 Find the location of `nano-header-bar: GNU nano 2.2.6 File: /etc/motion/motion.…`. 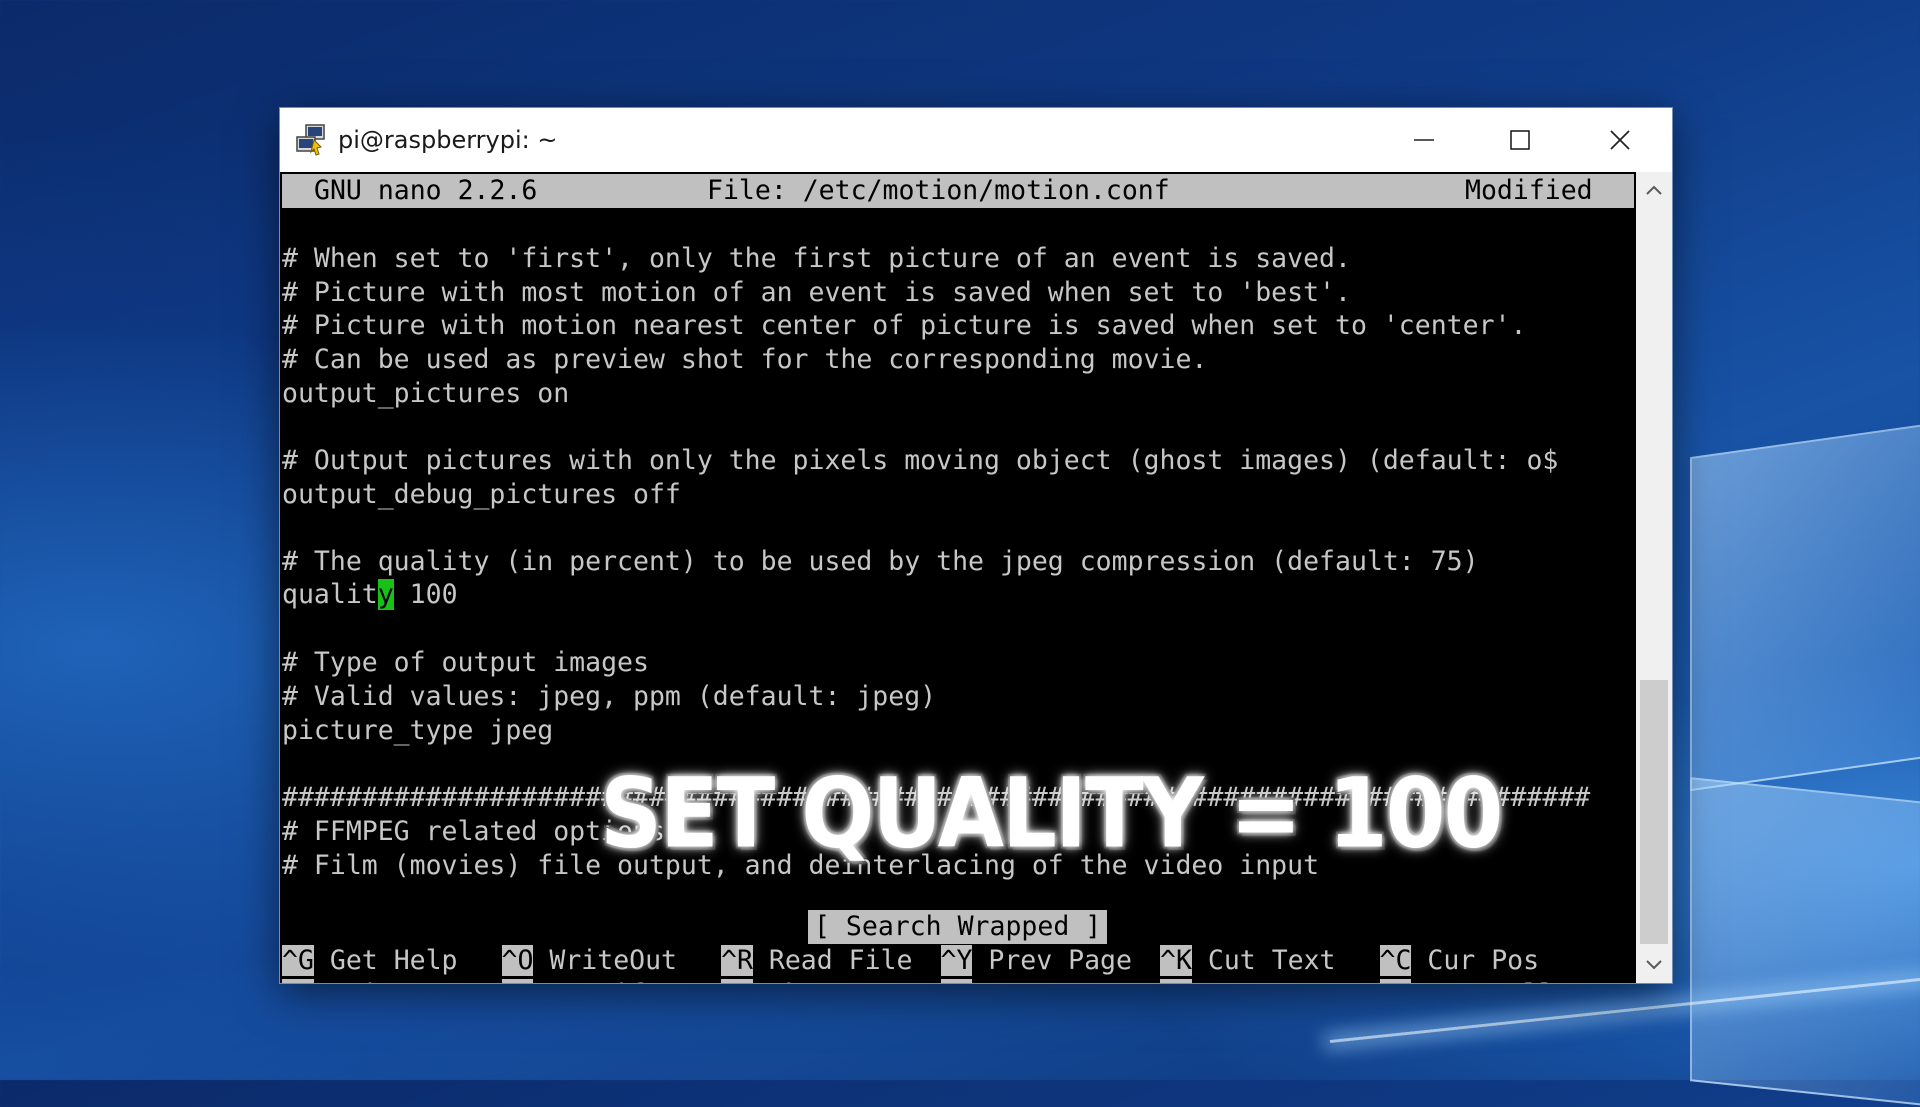

nano-header-bar: GNU nano 2.2.6 File: /etc/motion/motion.… is located at coordinates (958, 191).